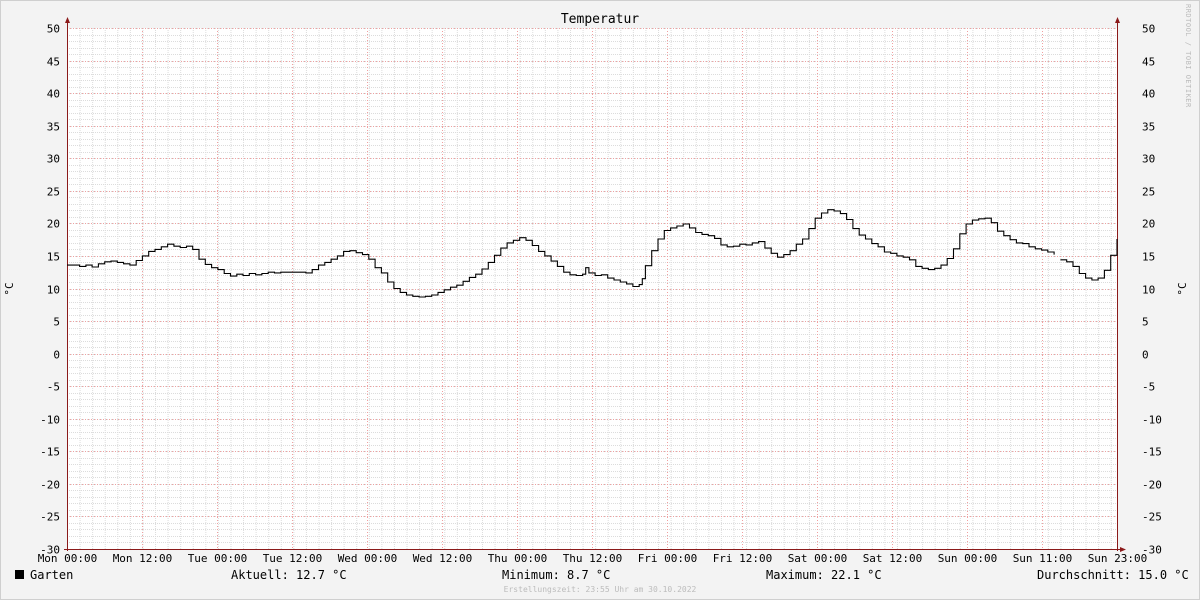 Image resolution: width=1200 pixels, height=600 pixels. Describe the element at coordinates (1148, 62) in the screenshot. I see `y-tick-label-right: 45` at that location.